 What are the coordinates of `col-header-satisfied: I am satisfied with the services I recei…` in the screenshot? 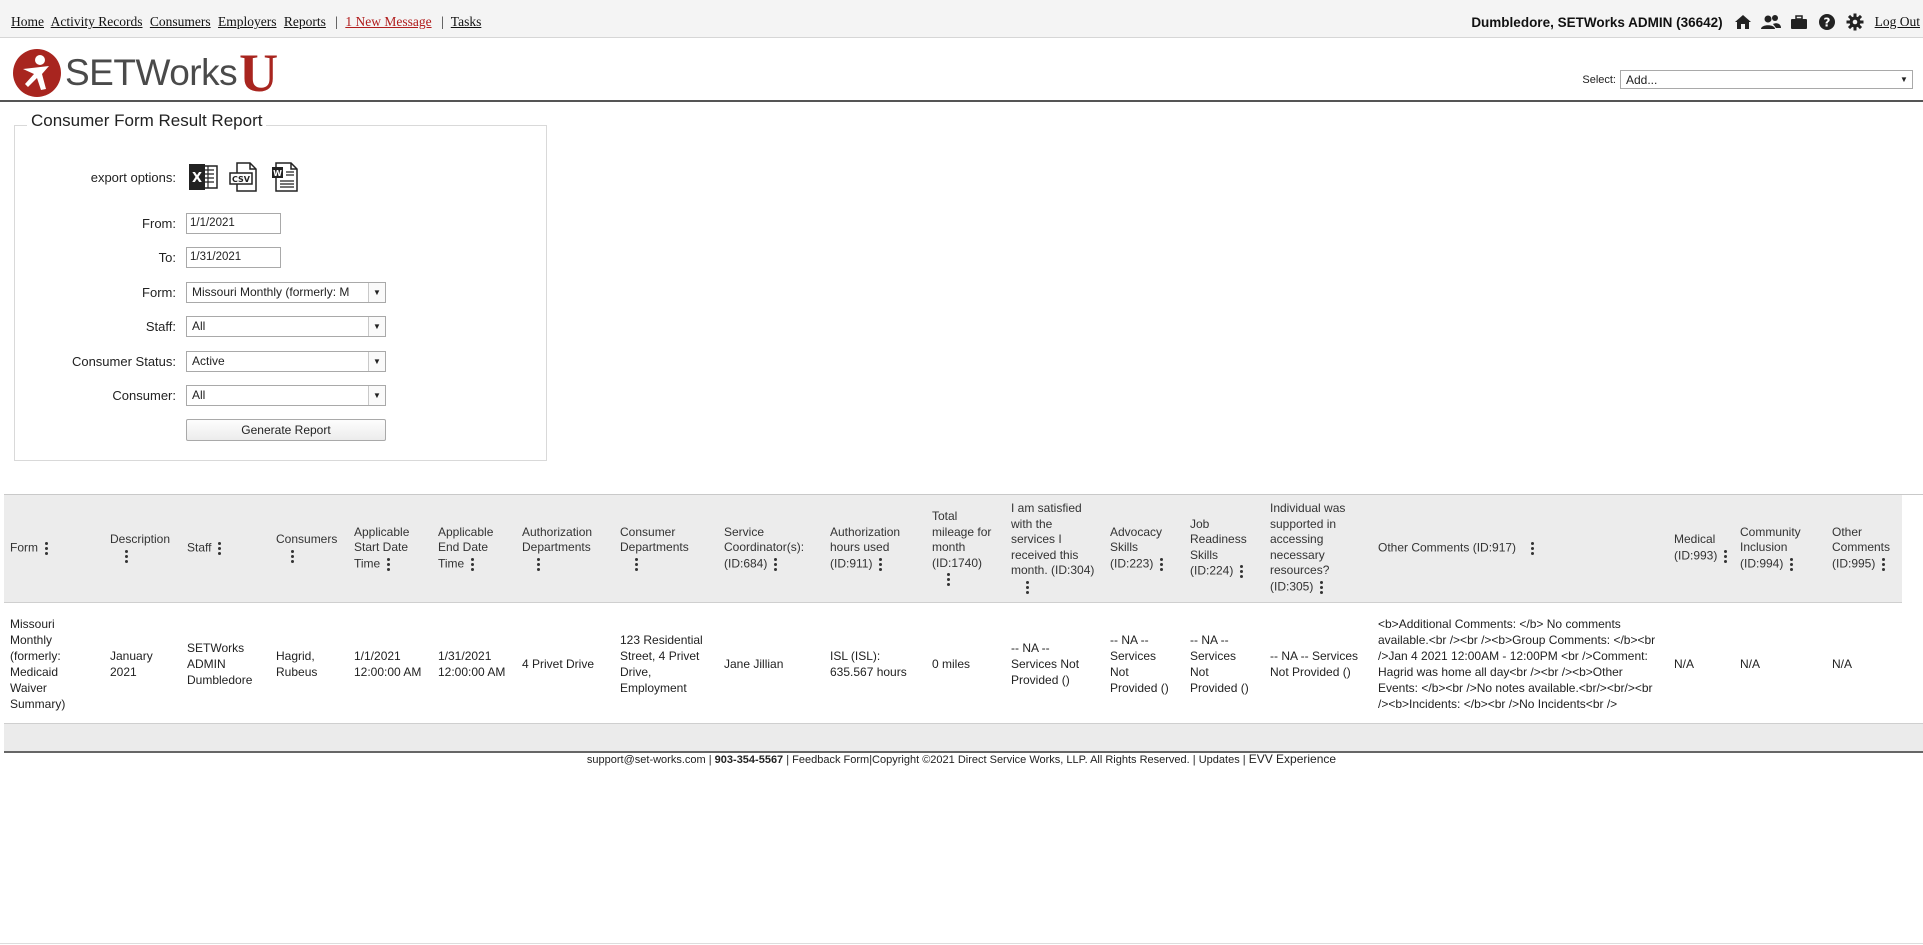 It's located at (1054, 549).